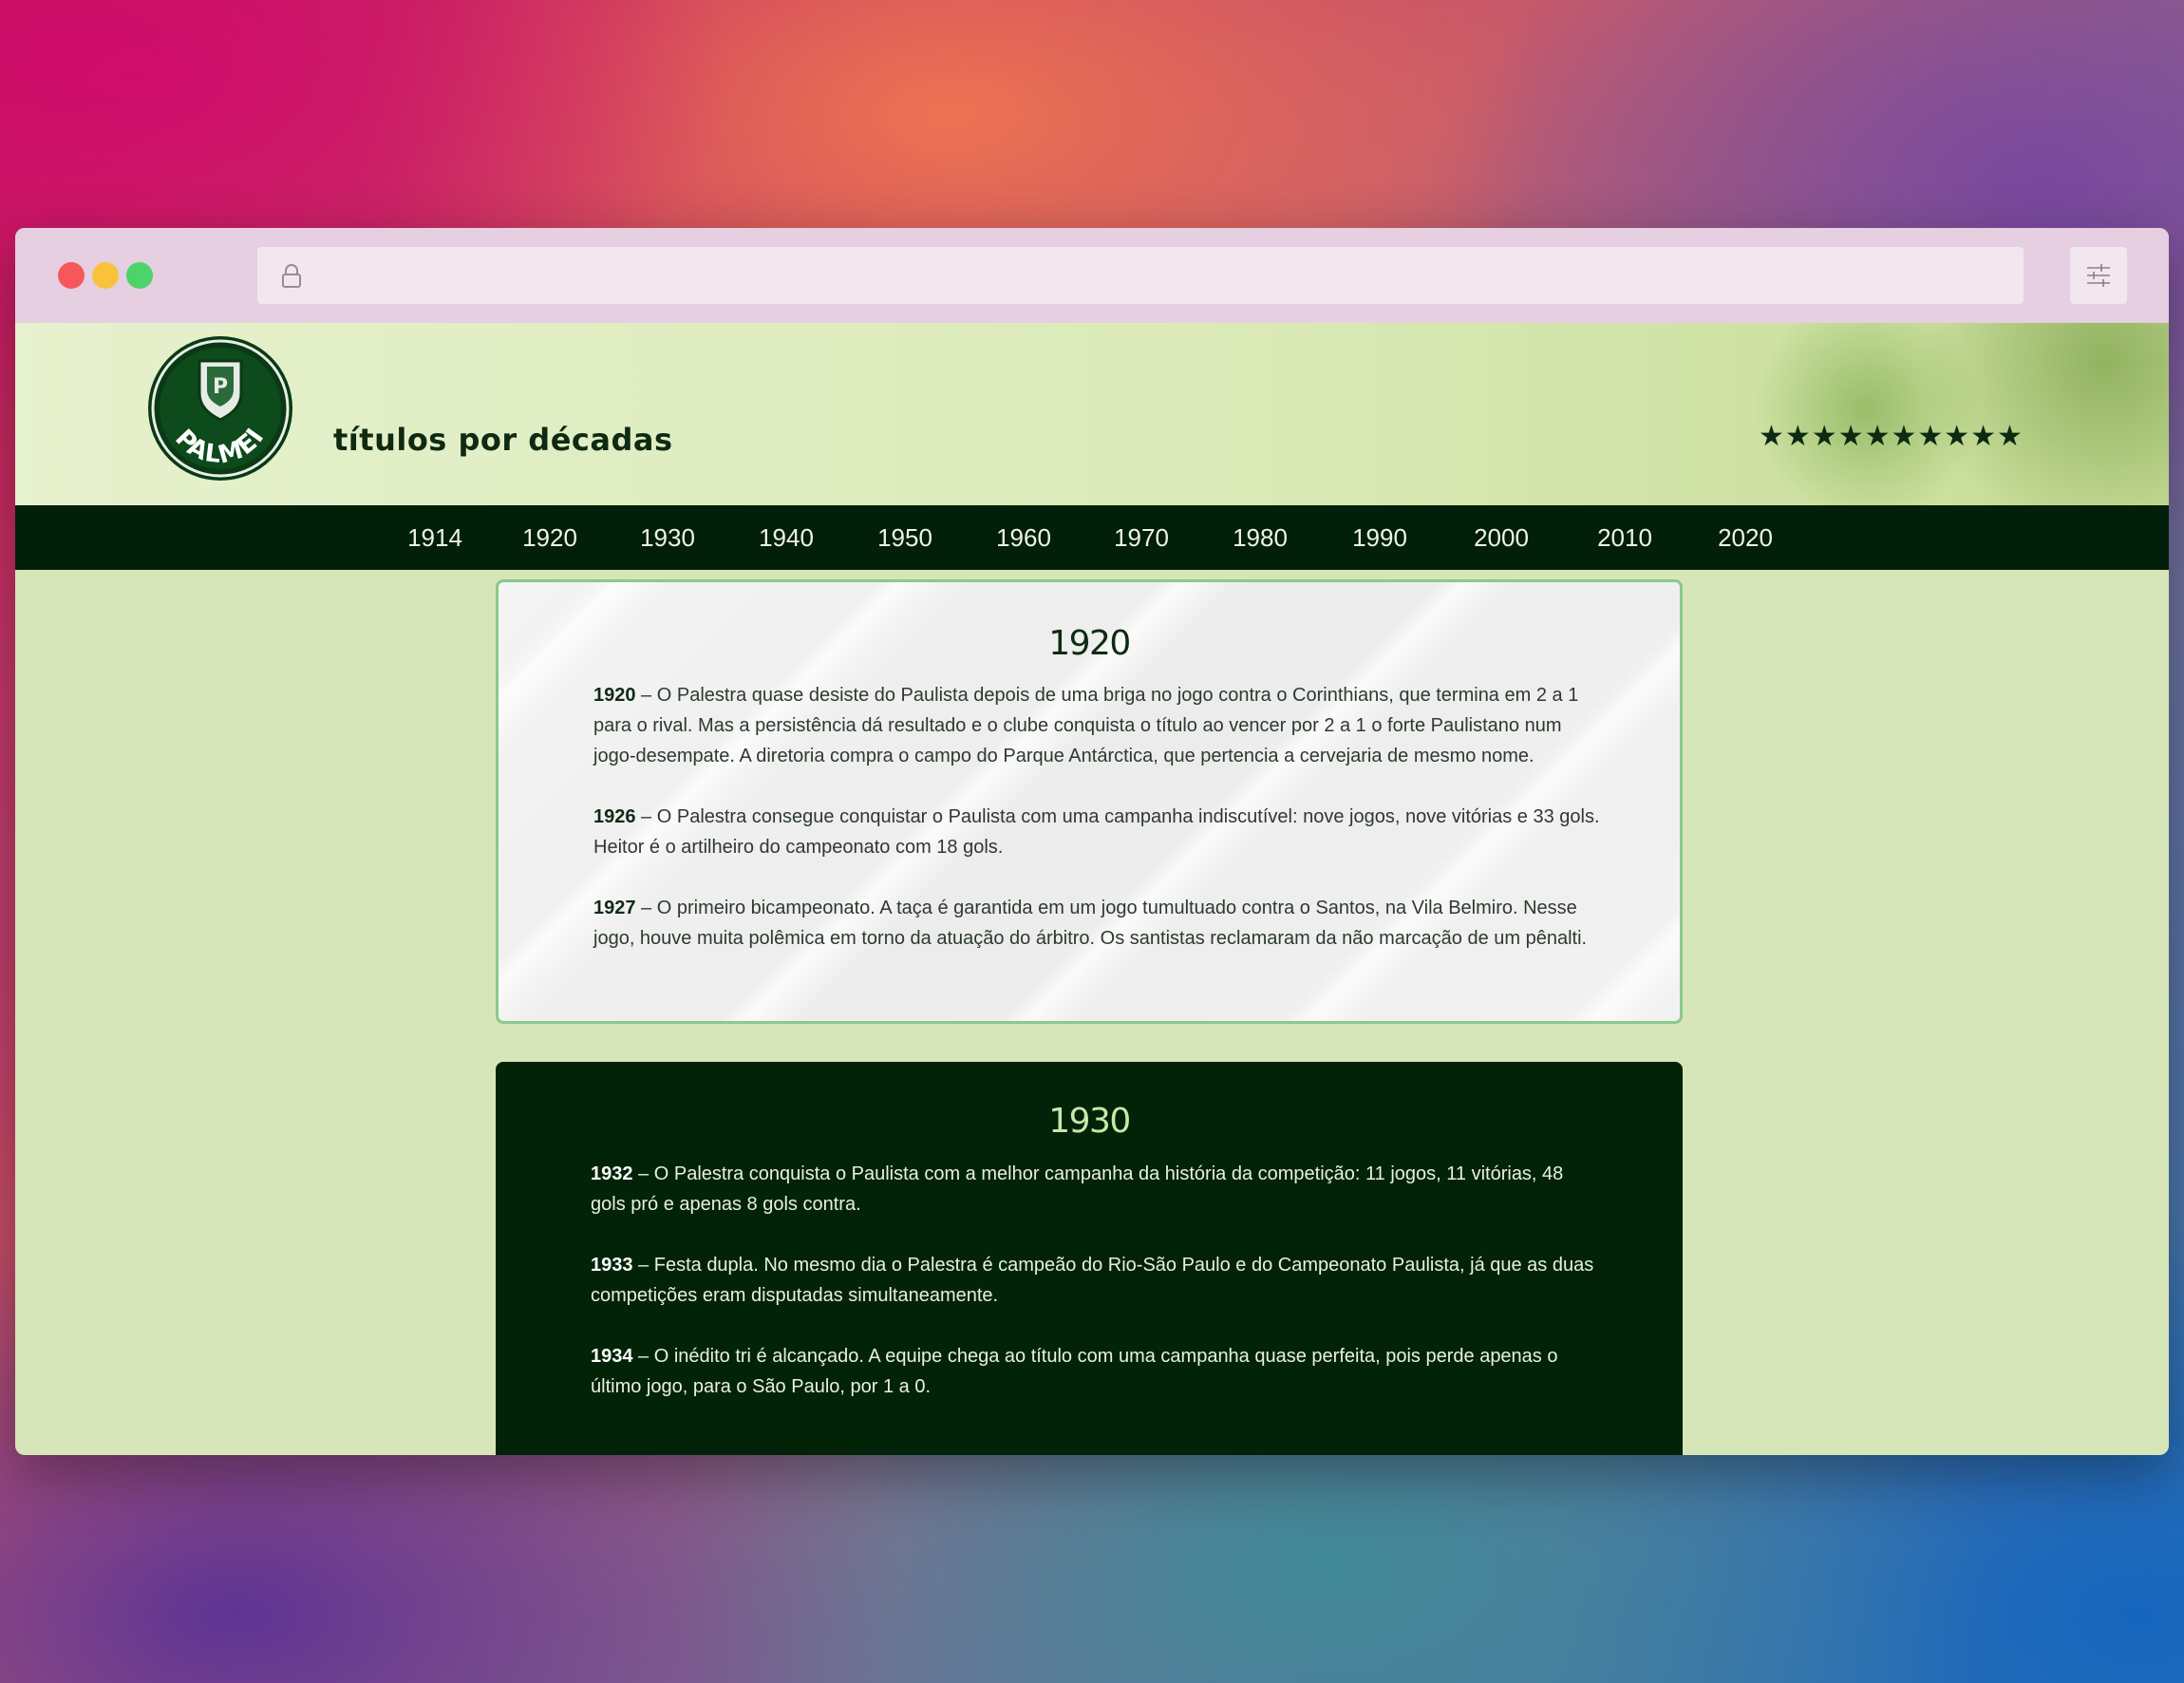 The image size is (2184, 1683). I want to click on decade-card-title: 1920, so click(1090, 643).